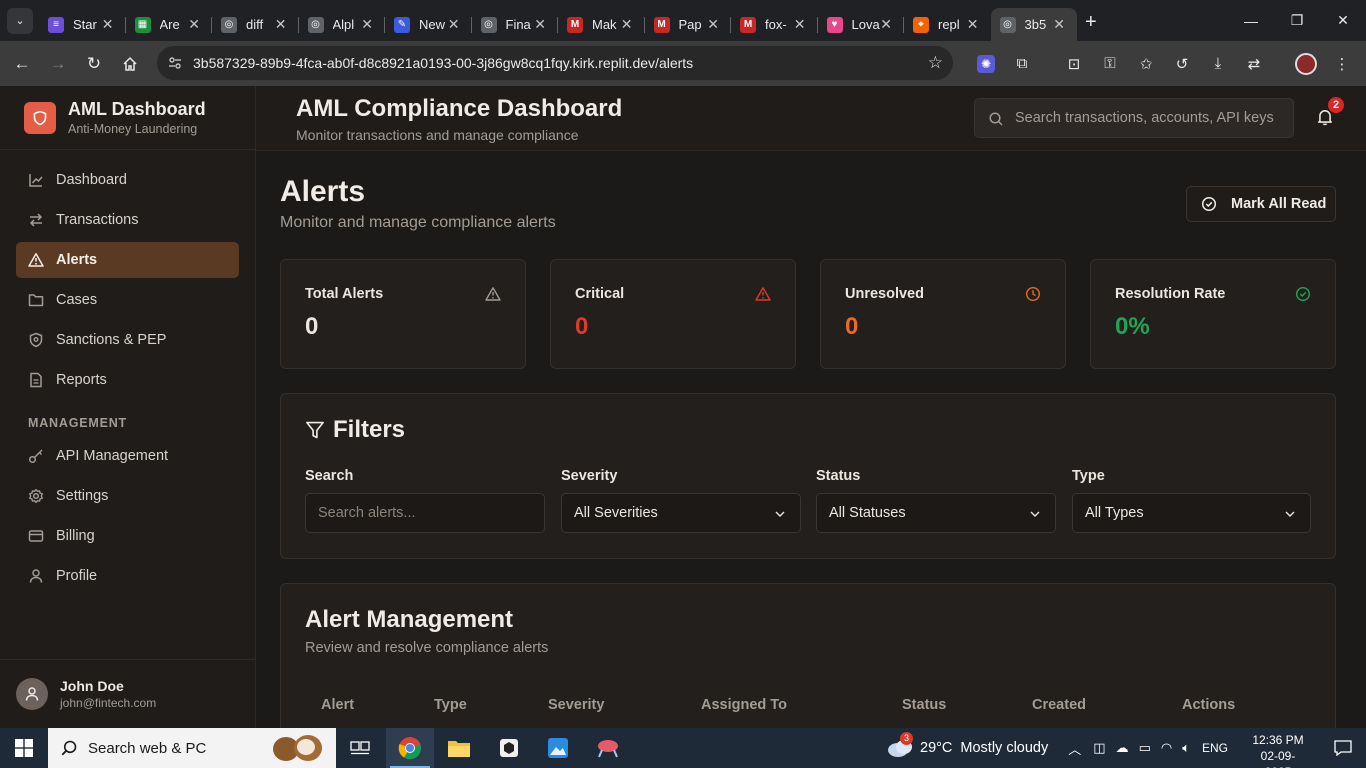  What do you see at coordinates (1261, 204) in the screenshot?
I see `mark-all-read-button: Mark All Read` at bounding box center [1261, 204].